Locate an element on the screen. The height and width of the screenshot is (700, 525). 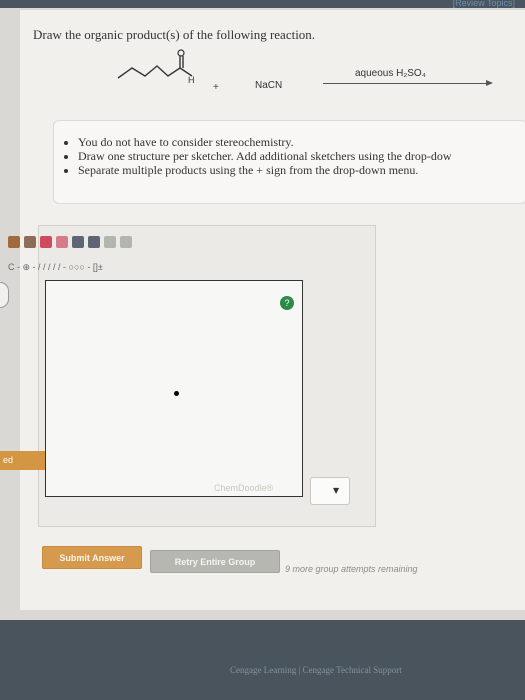
sketcher-dropdown is located at coordinates (330, 491).